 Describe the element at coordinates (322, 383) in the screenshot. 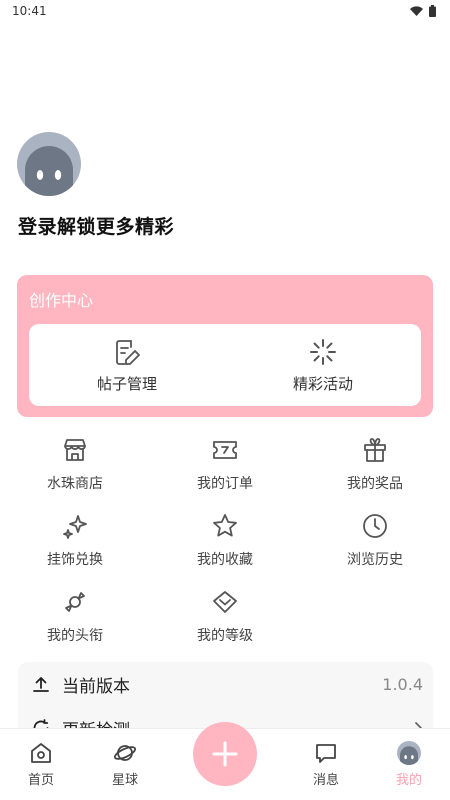

I see `creator-item-label: 精彩活动` at that location.